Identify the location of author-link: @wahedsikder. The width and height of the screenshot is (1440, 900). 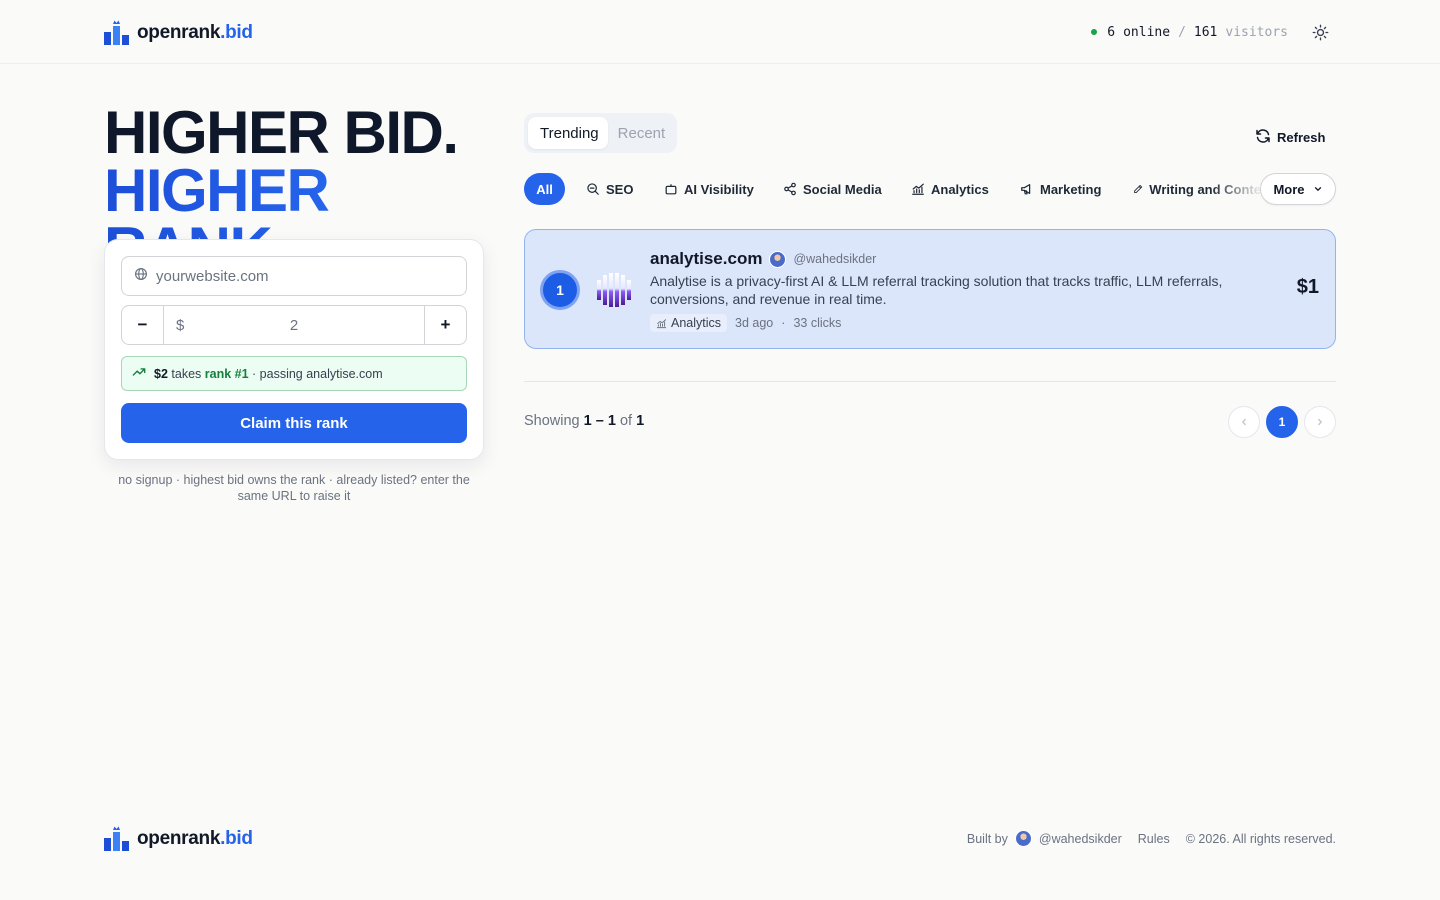
(1080, 839).